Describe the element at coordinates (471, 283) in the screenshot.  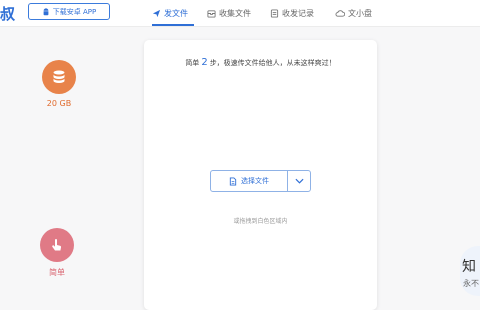
I see `floating-widget-subtitle: 永不` at that location.